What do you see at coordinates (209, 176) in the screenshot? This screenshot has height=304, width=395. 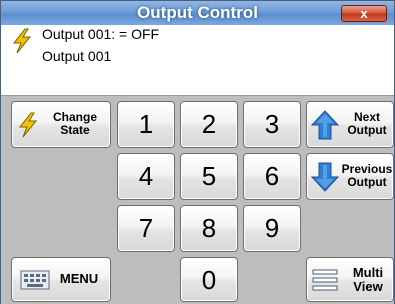 I see `digit-5-button: 5` at bounding box center [209, 176].